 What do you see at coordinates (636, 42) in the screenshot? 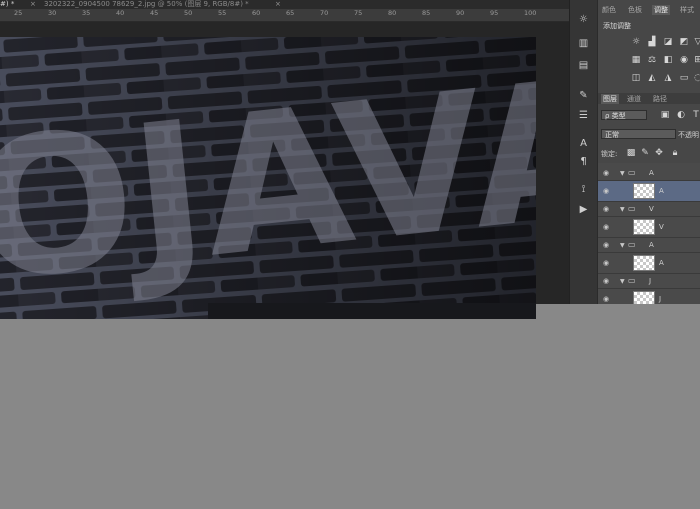
I see `brightness-icon: ☼` at bounding box center [636, 42].